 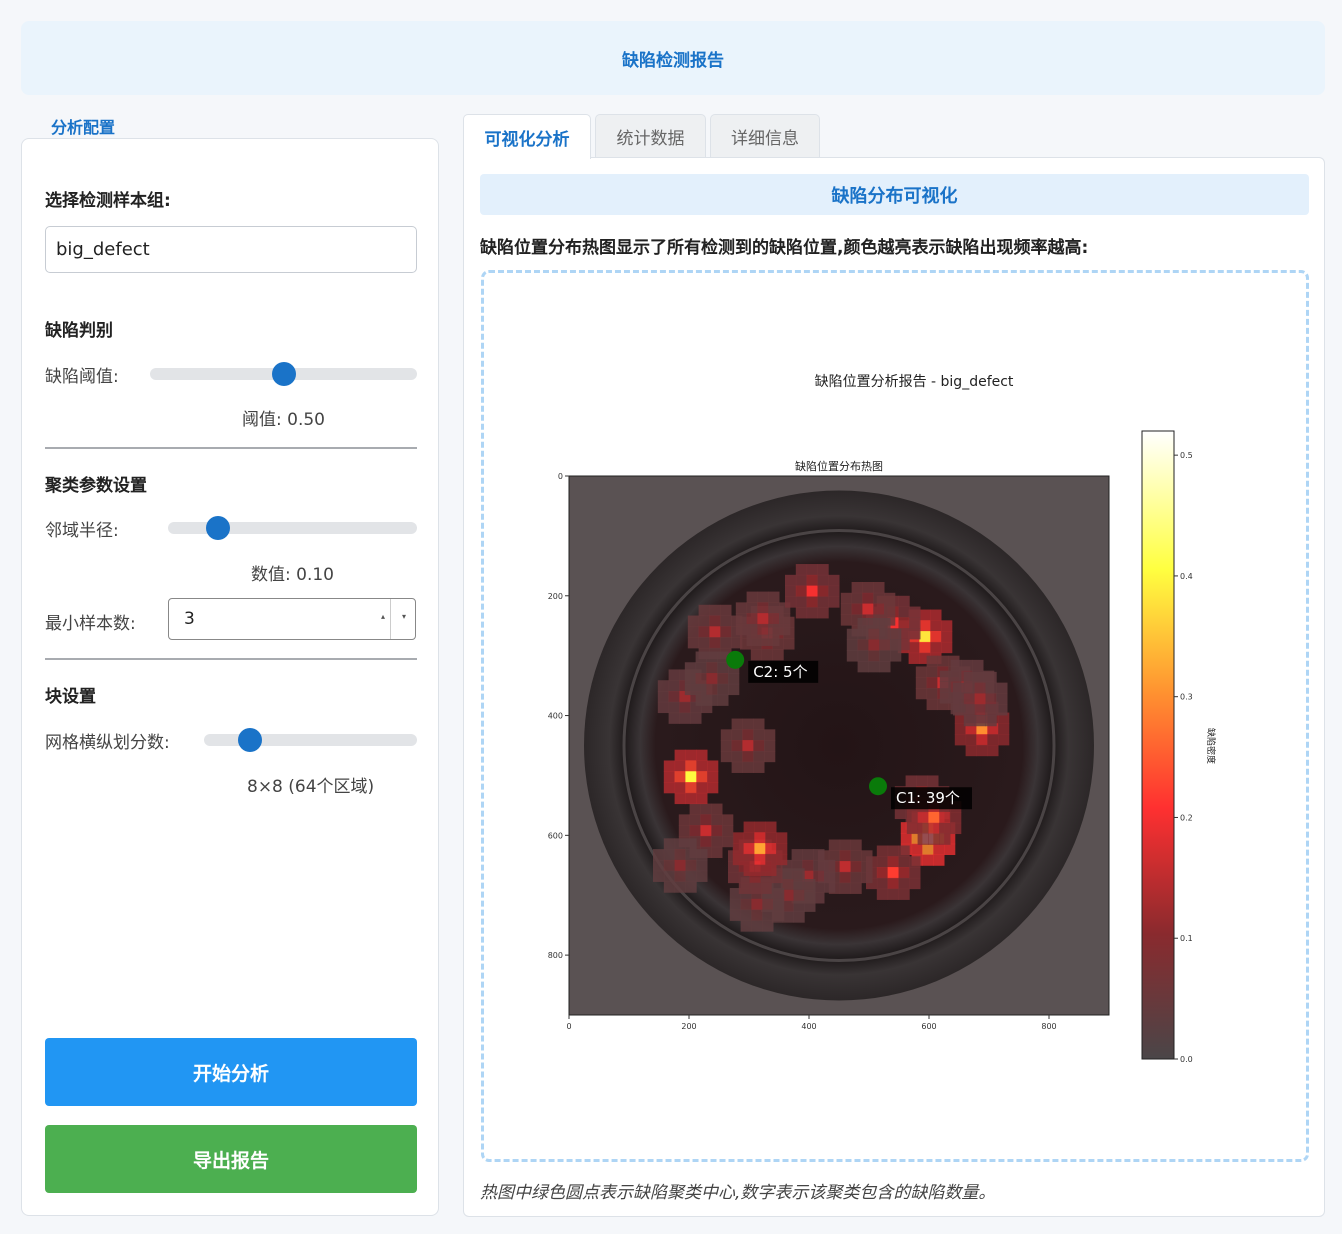 What do you see at coordinates (292, 575) in the screenshot?
I see `radius-value: 数值: 0.10` at bounding box center [292, 575].